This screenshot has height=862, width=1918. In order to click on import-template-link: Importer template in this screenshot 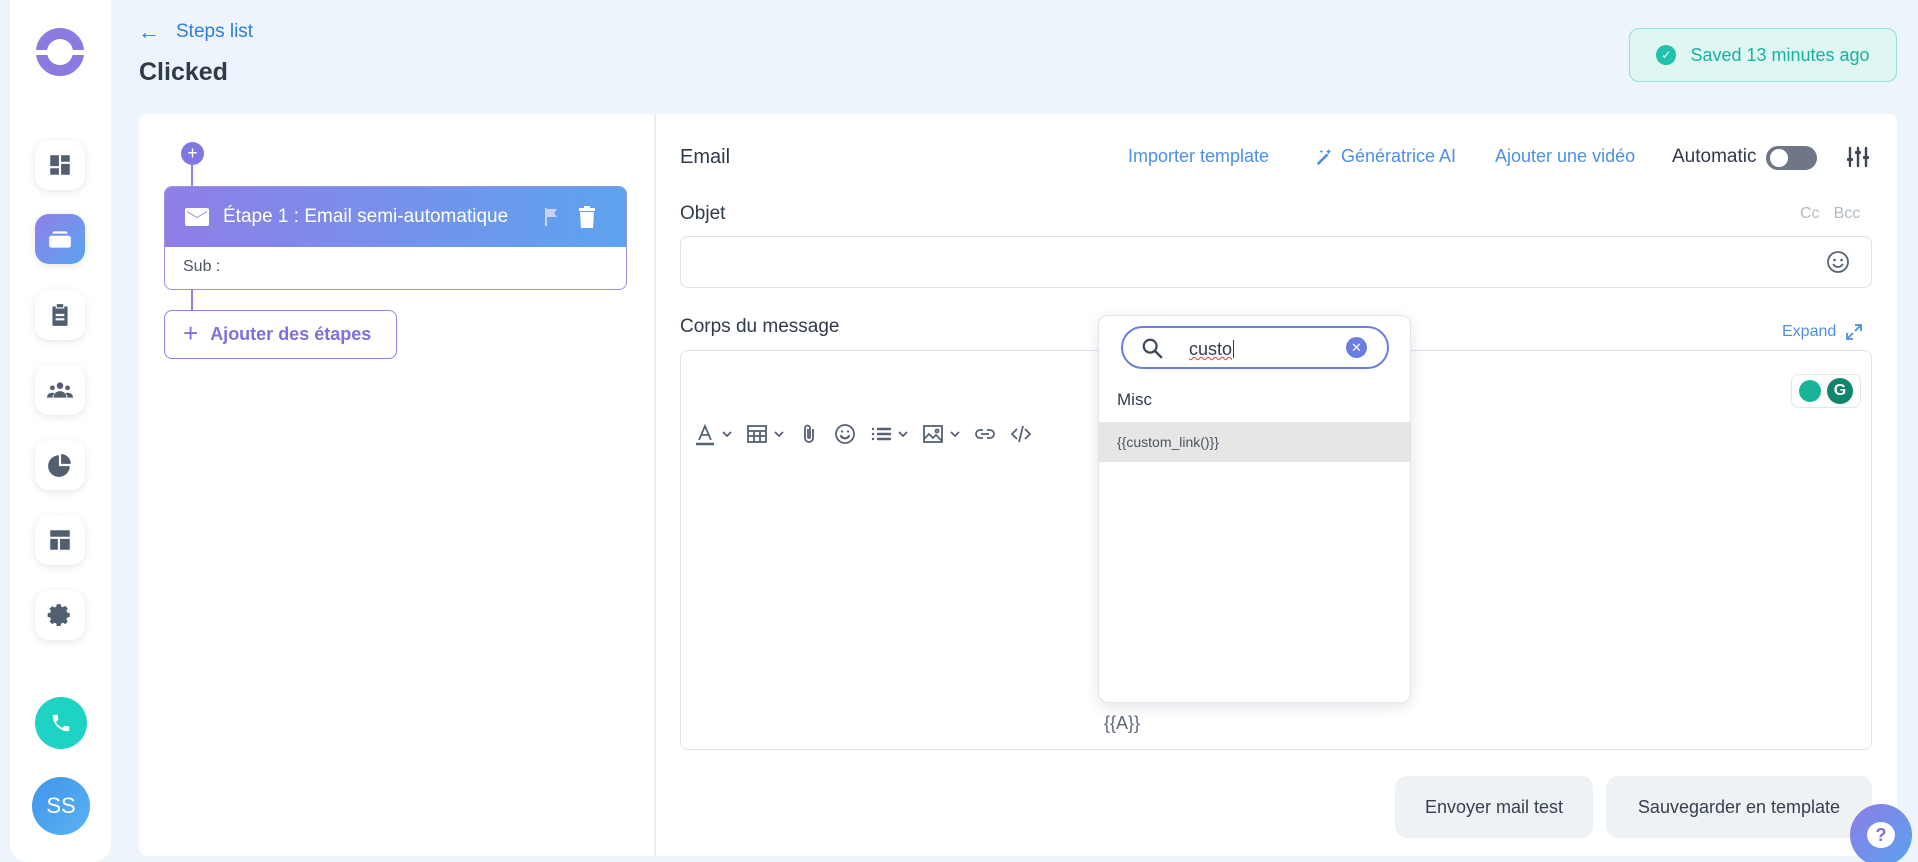, I will do `click(1198, 156)`.